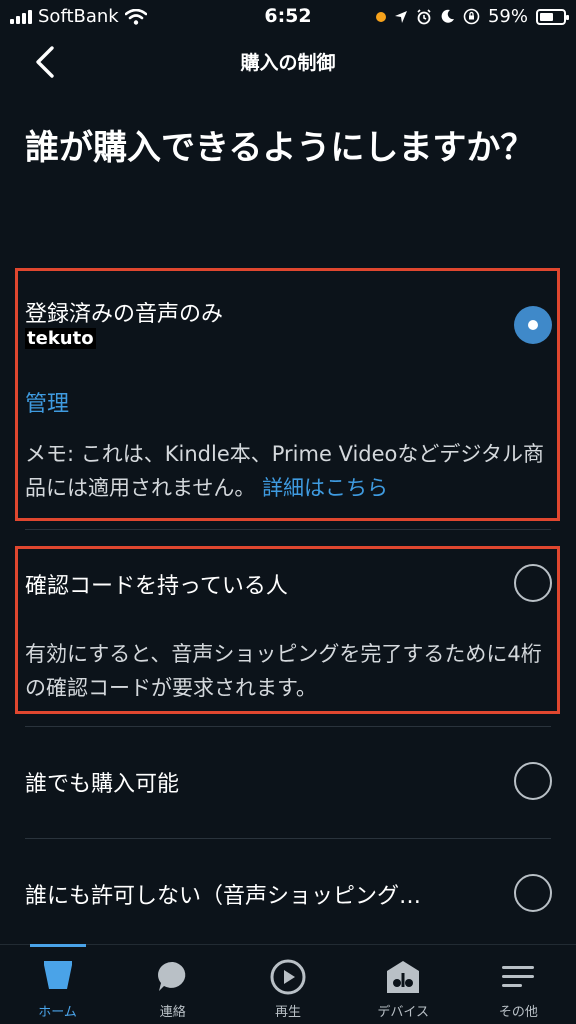 The width and height of the screenshot is (576, 1024). Describe the element at coordinates (171, 976) in the screenshot. I see `chat-icon` at that location.